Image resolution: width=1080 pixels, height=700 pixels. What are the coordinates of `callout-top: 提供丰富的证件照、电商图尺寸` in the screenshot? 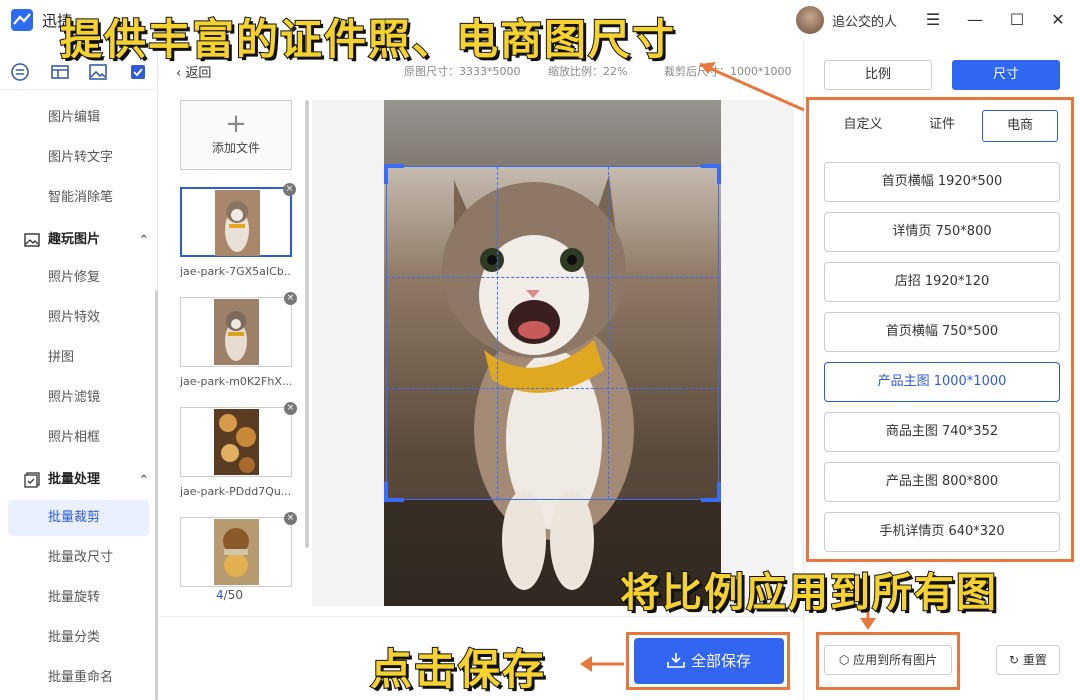 It's located at (368, 39).